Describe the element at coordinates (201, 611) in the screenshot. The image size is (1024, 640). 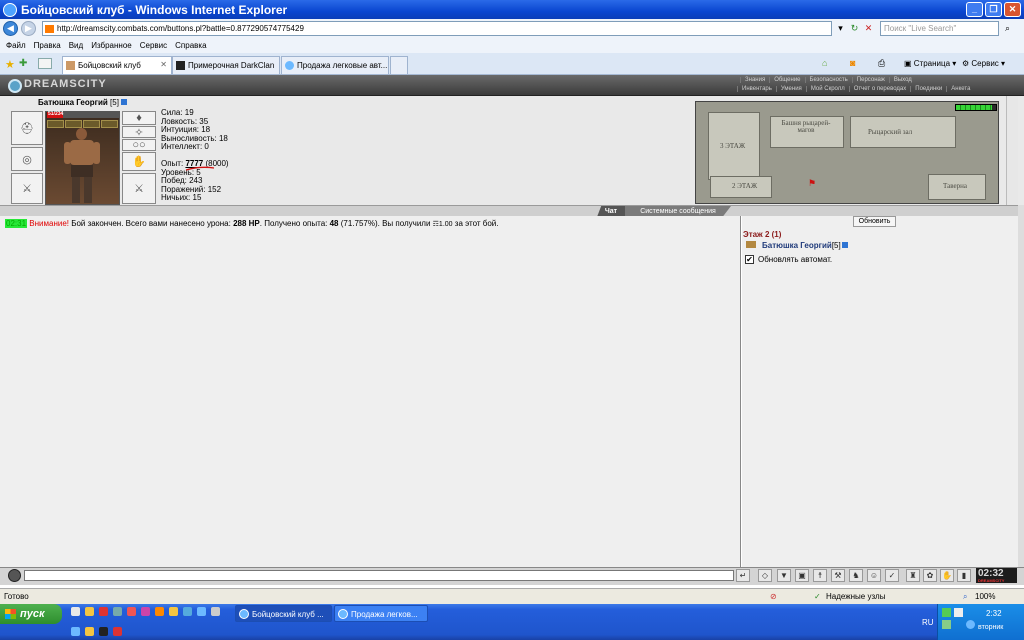
I see `ie-icon` at that location.